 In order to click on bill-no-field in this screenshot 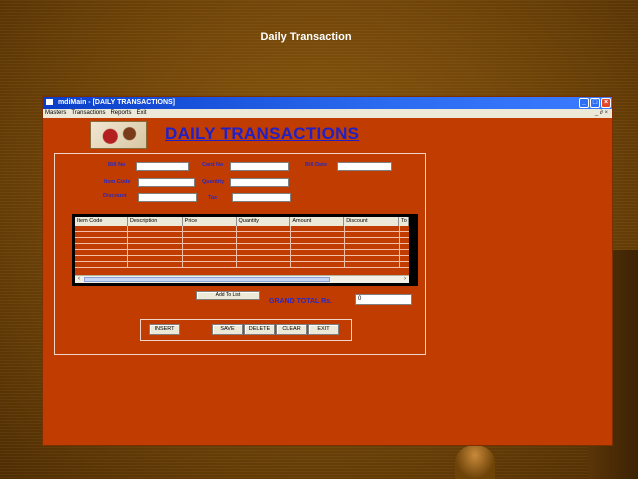, I will do `click(162, 166)`.